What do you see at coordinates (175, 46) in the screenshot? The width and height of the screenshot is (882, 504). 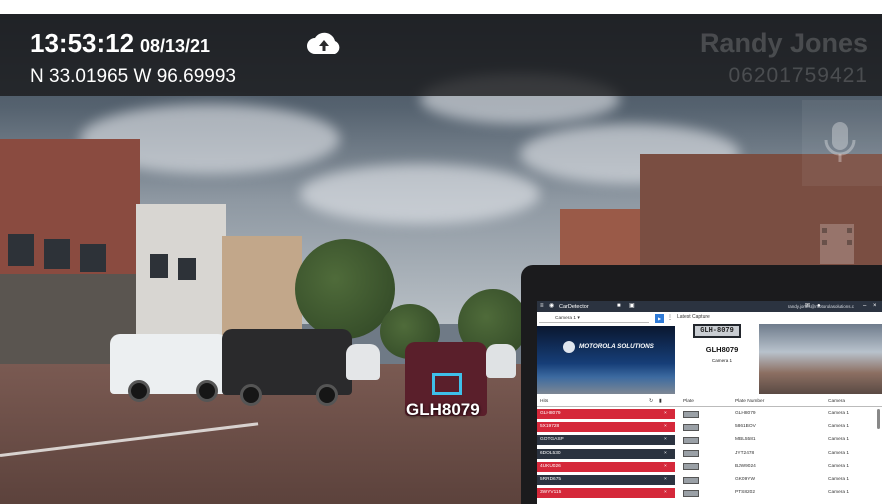 I see `clock-date: 08/13/21` at bounding box center [175, 46].